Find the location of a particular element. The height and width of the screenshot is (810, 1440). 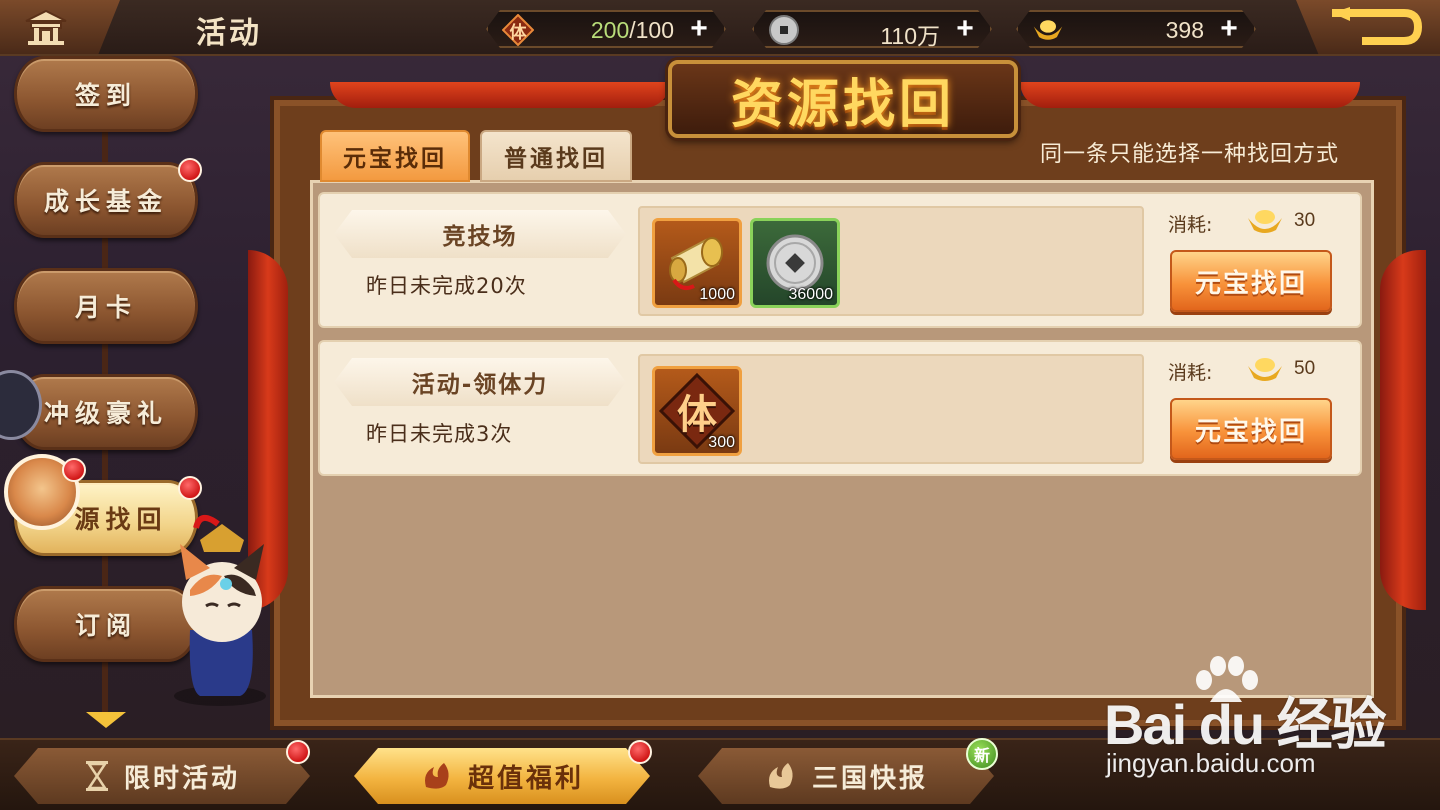

stamina-resource: 体 200/100 + is located at coordinates (606, 29).